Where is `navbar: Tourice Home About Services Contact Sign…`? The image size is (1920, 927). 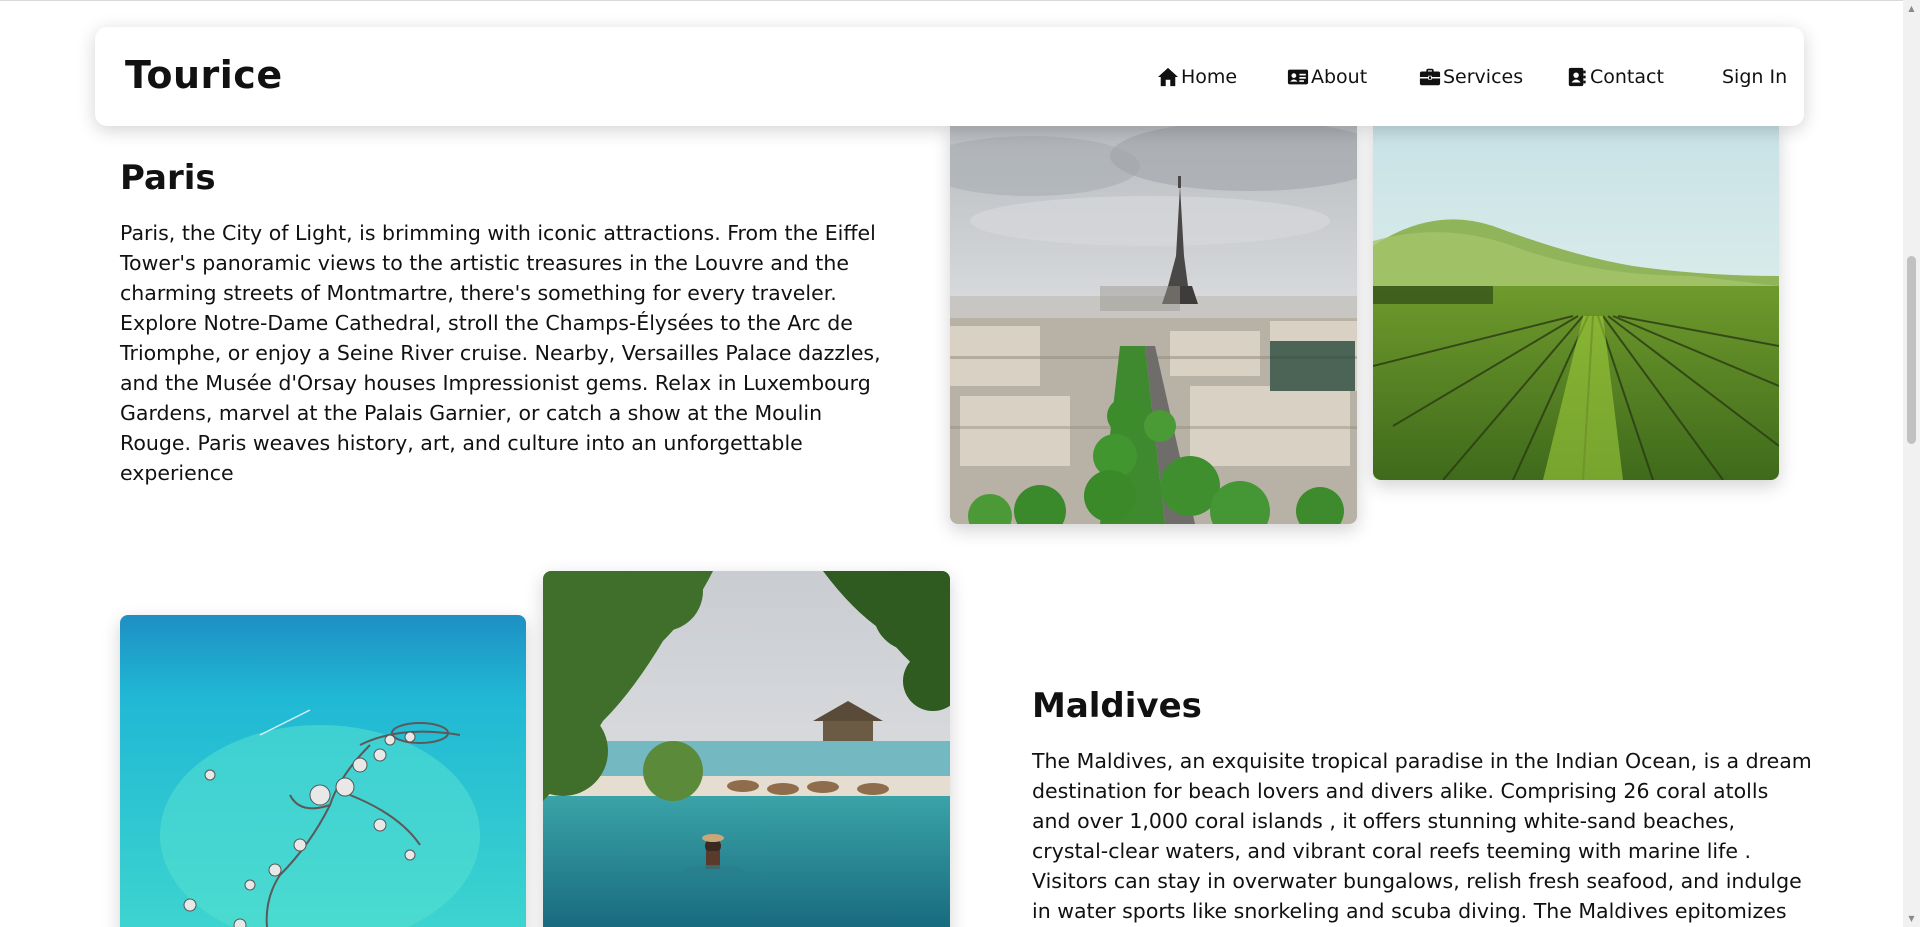
navbar: Tourice Home About Services Contact Sign… is located at coordinates (949, 76).